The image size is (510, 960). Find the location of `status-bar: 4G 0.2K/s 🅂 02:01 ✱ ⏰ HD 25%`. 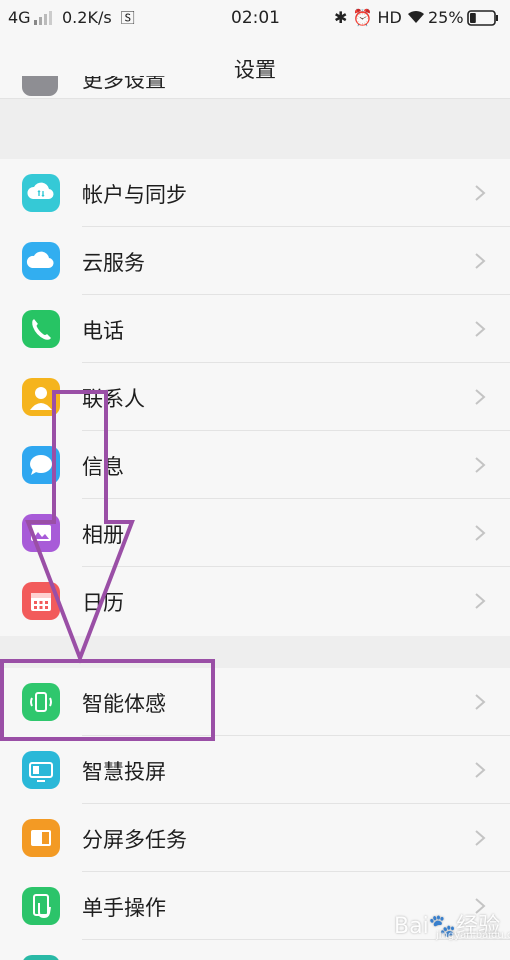

status-bar: 4G 0.2K/s 🅂 02:01 ✱ ⏰ HD 25% is located at coordinates (255, 18).